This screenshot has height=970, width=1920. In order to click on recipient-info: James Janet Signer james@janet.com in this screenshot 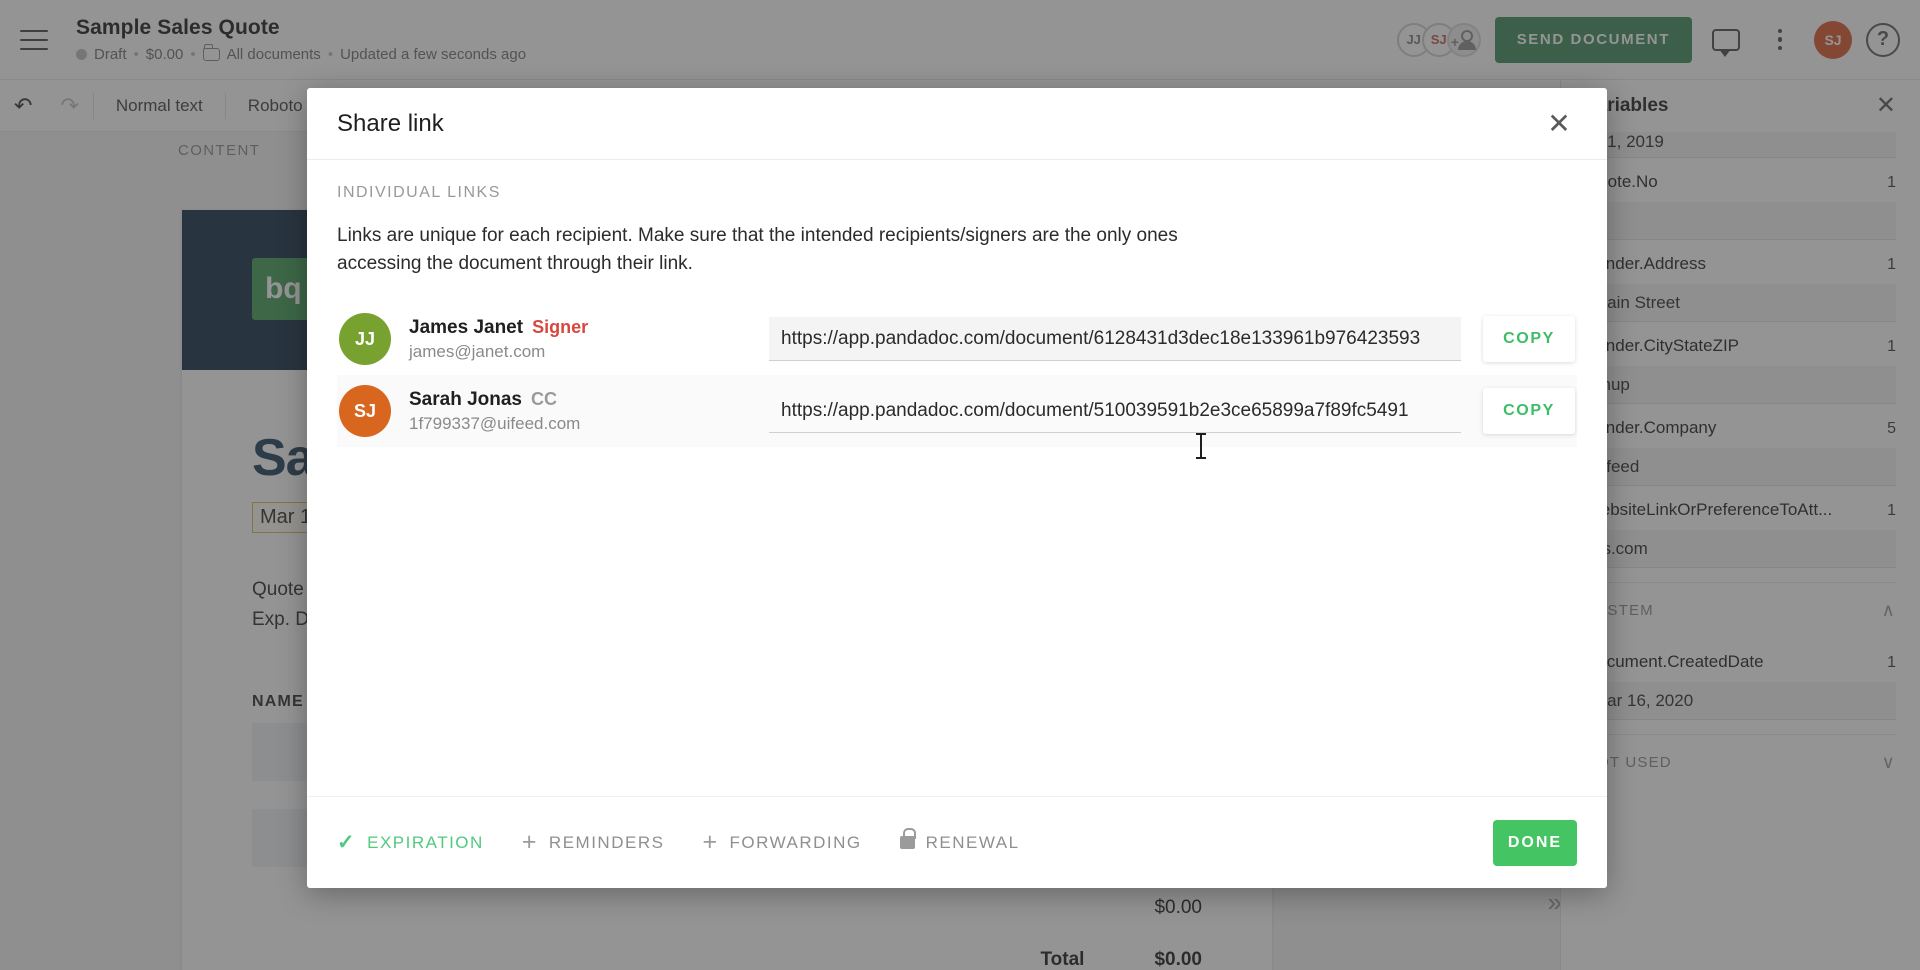, I will do `click(589, 339)`.